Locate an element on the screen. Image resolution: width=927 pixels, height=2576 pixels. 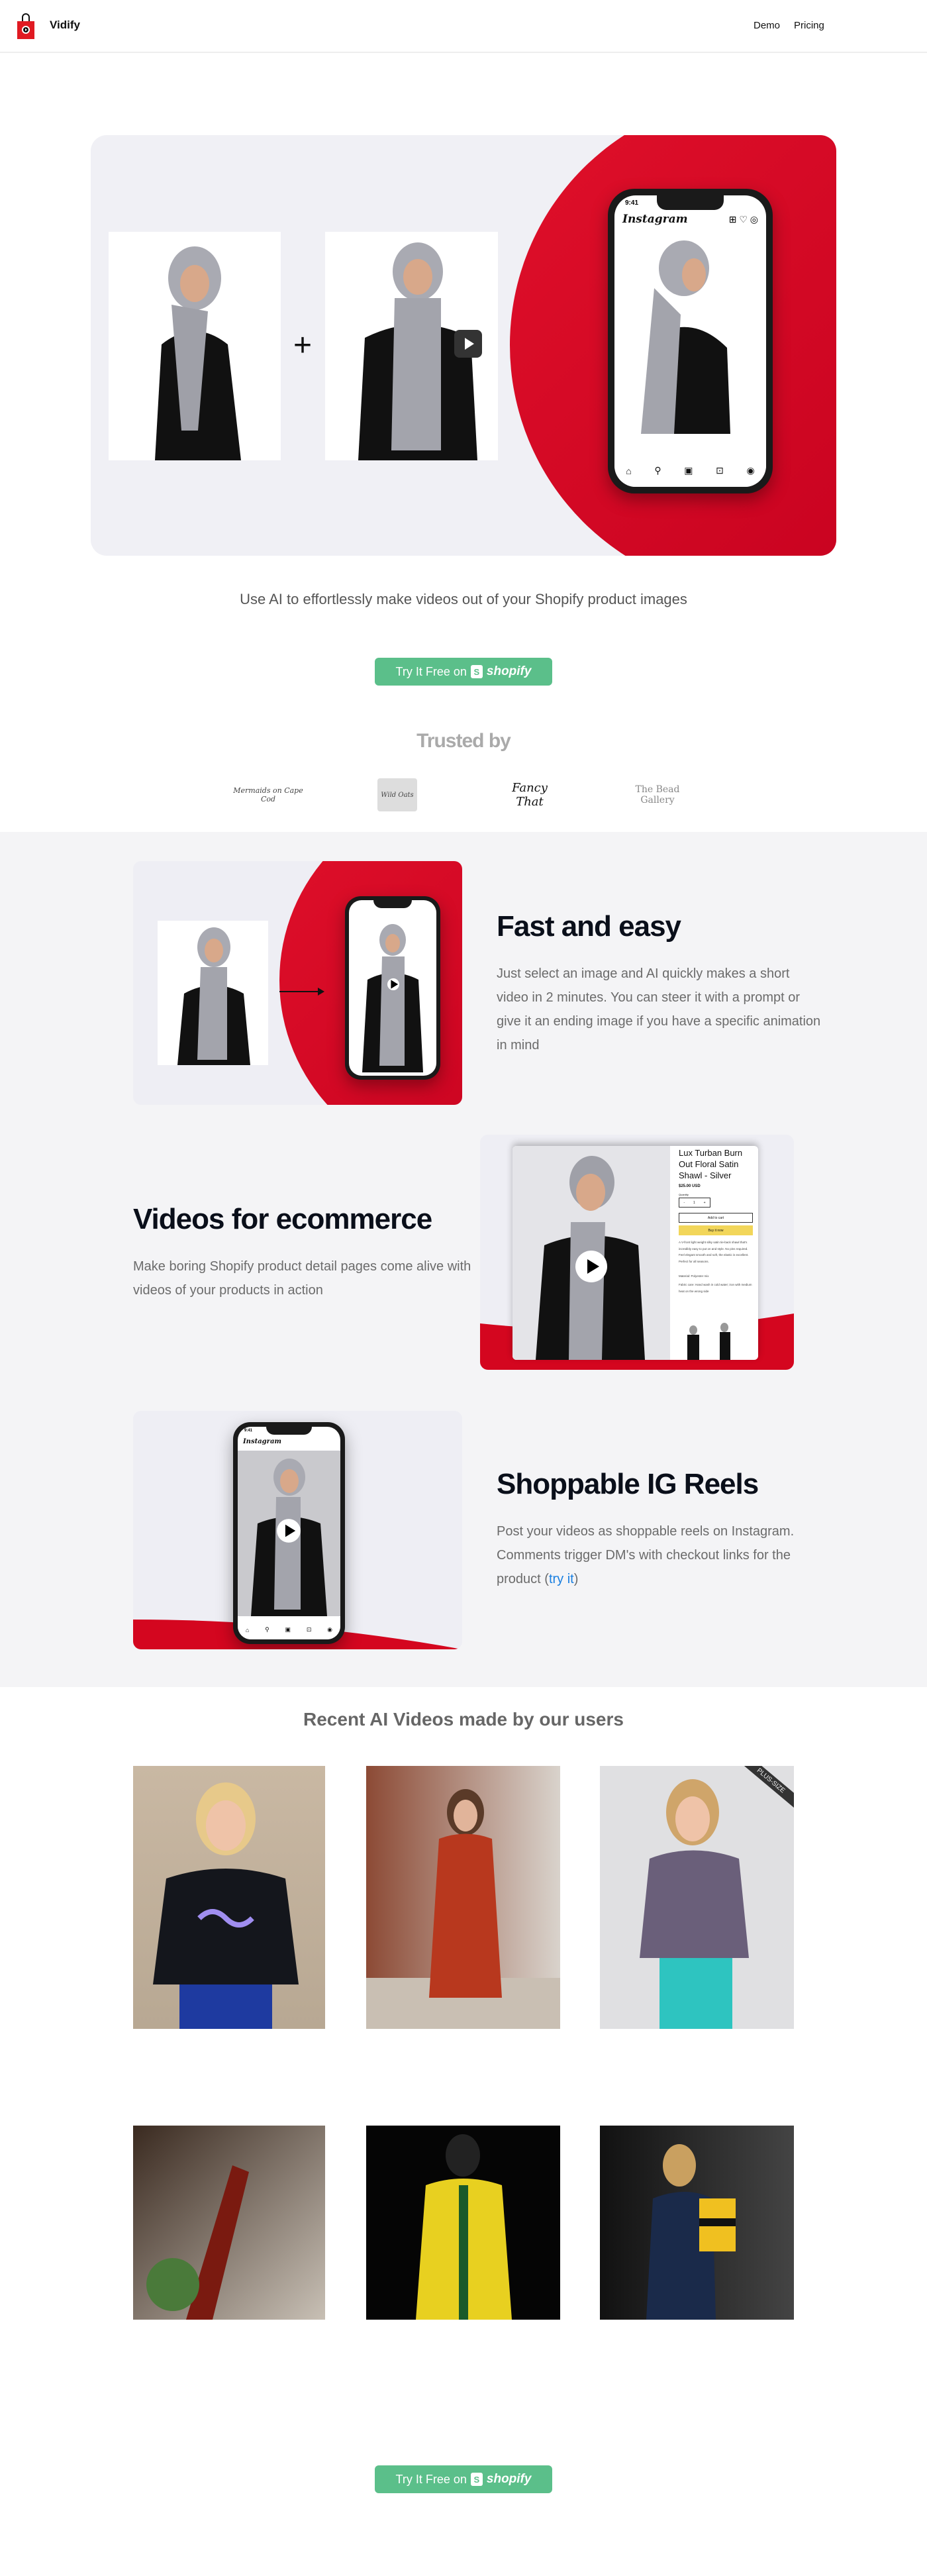
try-free-shopify-button: Try It Free on S shopify is located at coordinates (463, 672).